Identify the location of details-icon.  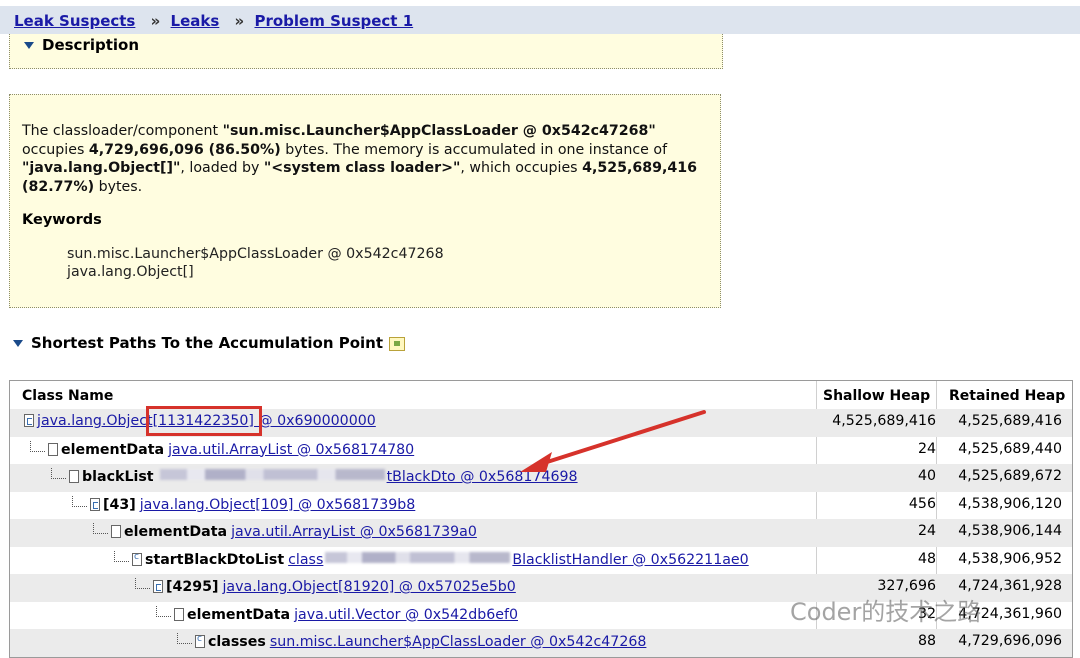
(397, 343).